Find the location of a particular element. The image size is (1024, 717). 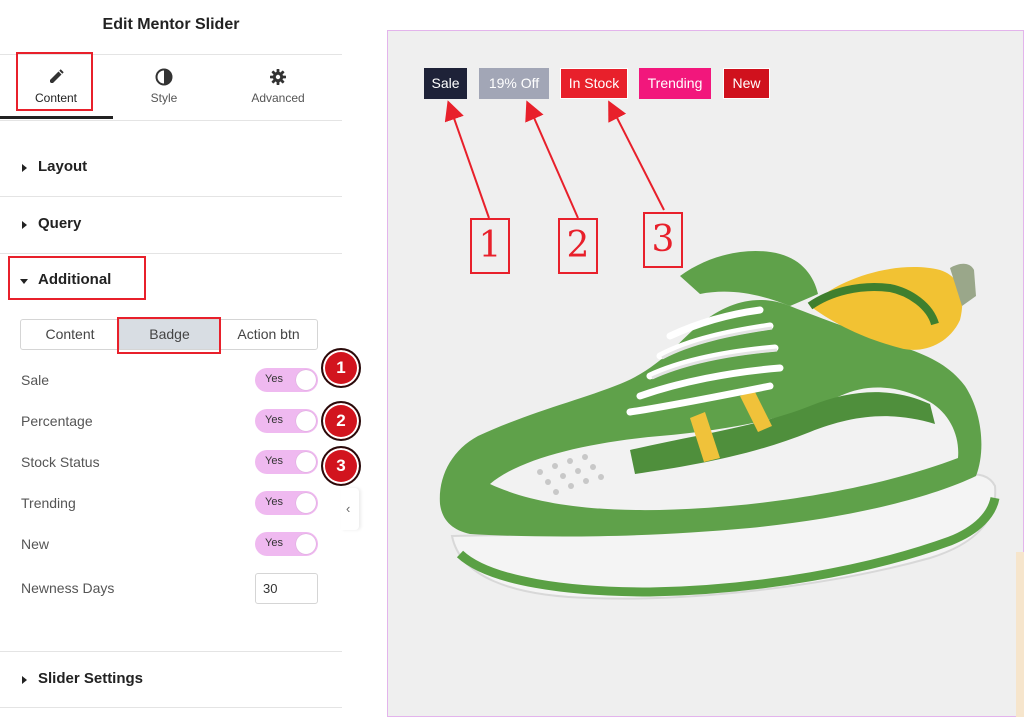

collapse-panel-button: ‹ is located at coordinates (350, 509).